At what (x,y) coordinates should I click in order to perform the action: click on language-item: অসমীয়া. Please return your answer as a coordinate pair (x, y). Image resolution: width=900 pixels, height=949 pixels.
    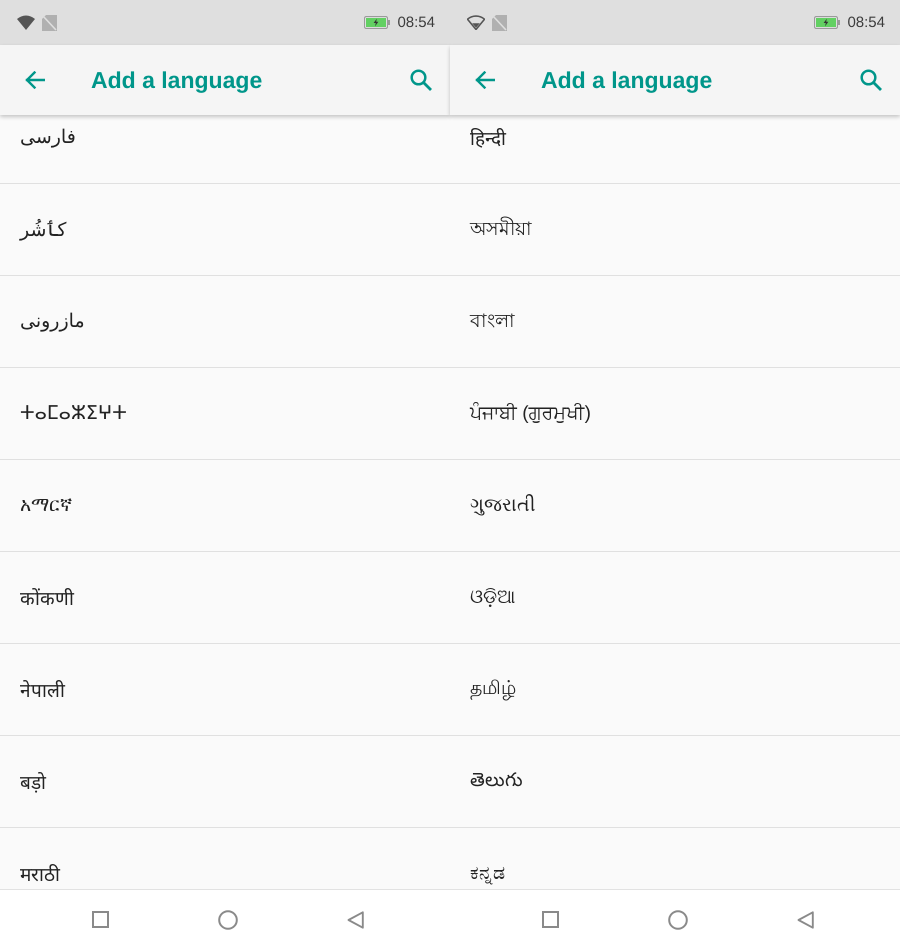
    Looking at the image, I should click on (675, 230).